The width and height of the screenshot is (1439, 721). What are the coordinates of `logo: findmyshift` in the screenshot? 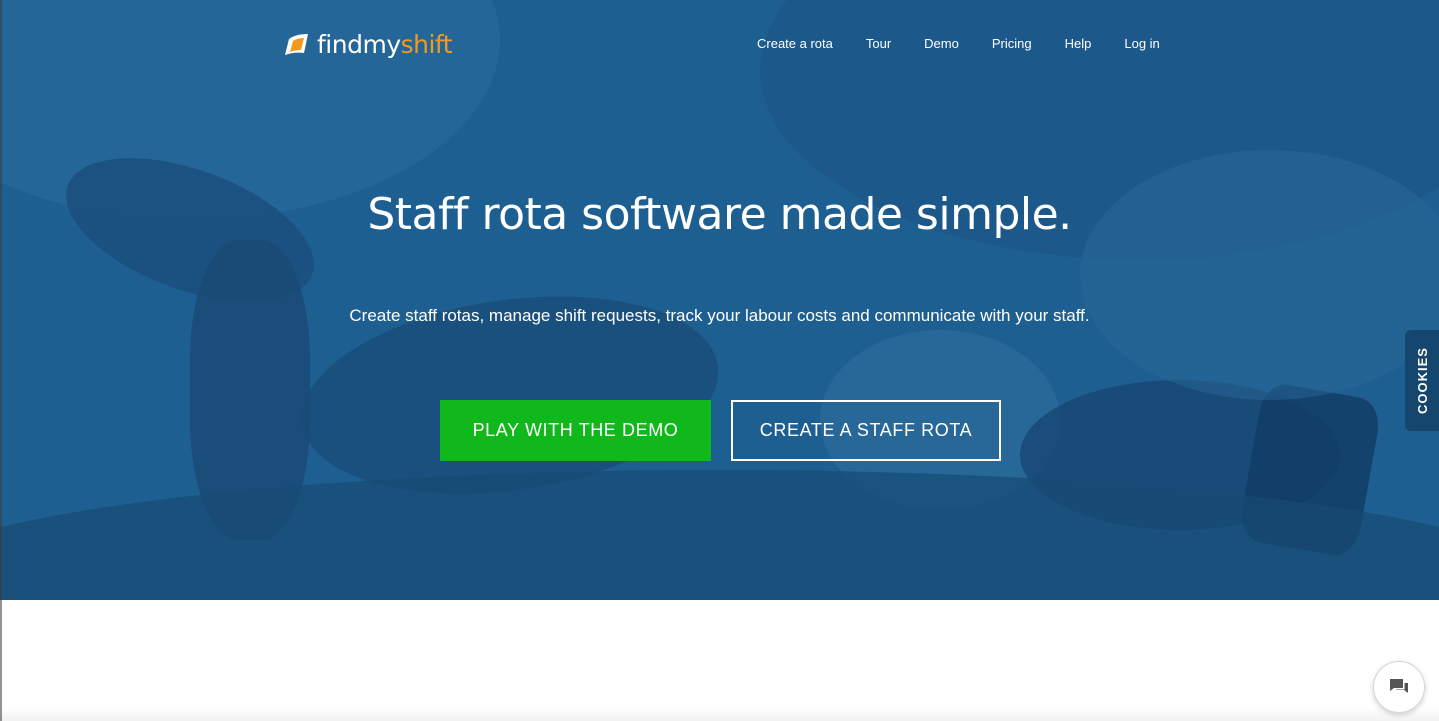 It's located at (368, 45).